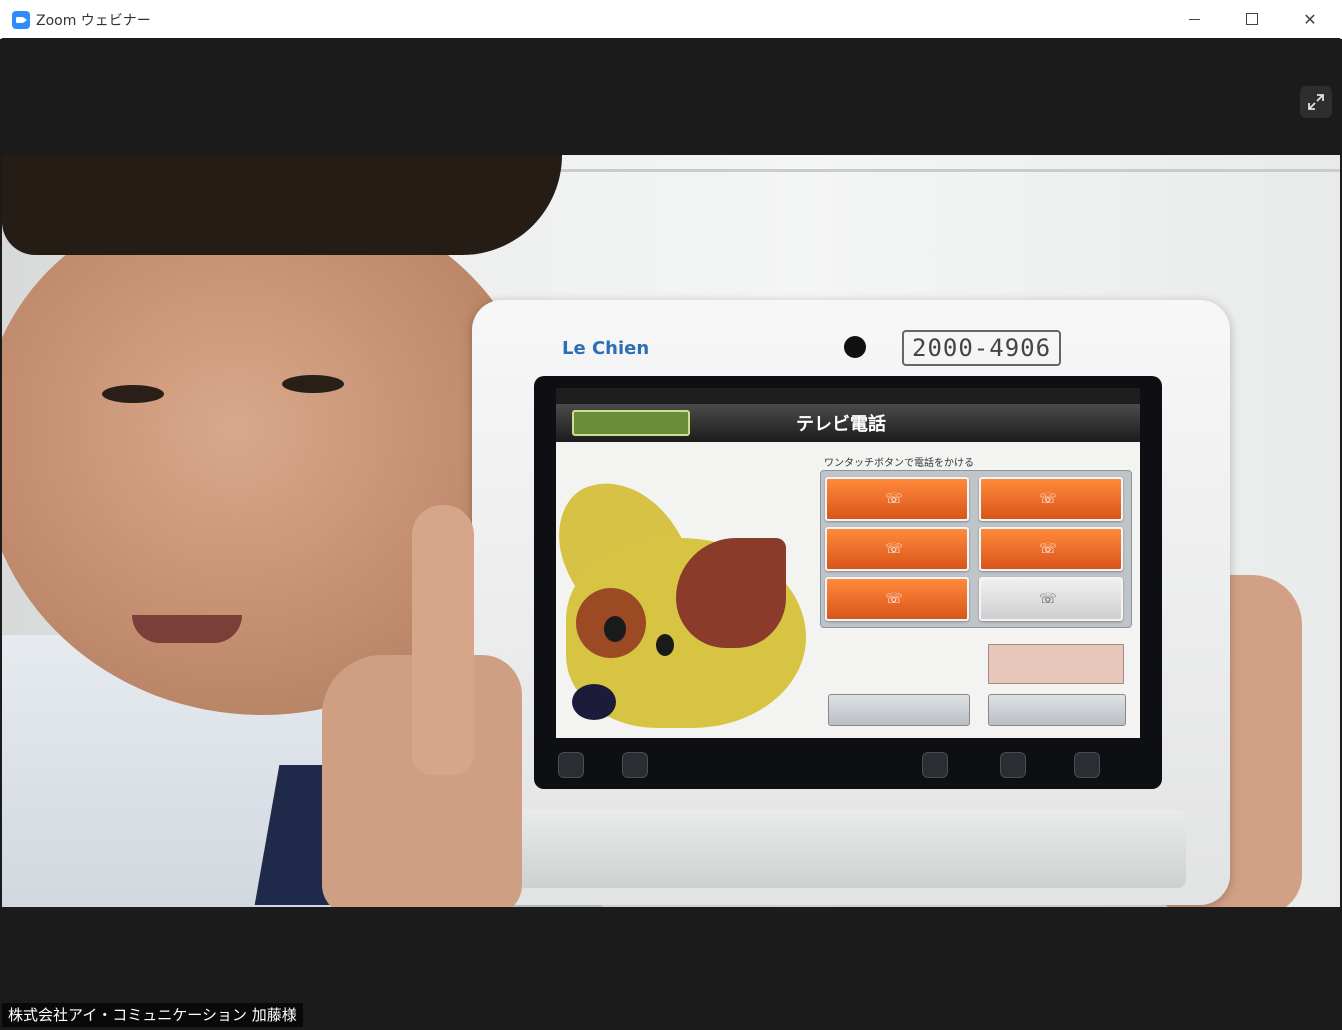 The height and width of the screenshot is (1030, 1342). Describe the element at coordinates (606, 348) in the screenshot. I see `tablet-brand-logo: Le Chien` at that location.